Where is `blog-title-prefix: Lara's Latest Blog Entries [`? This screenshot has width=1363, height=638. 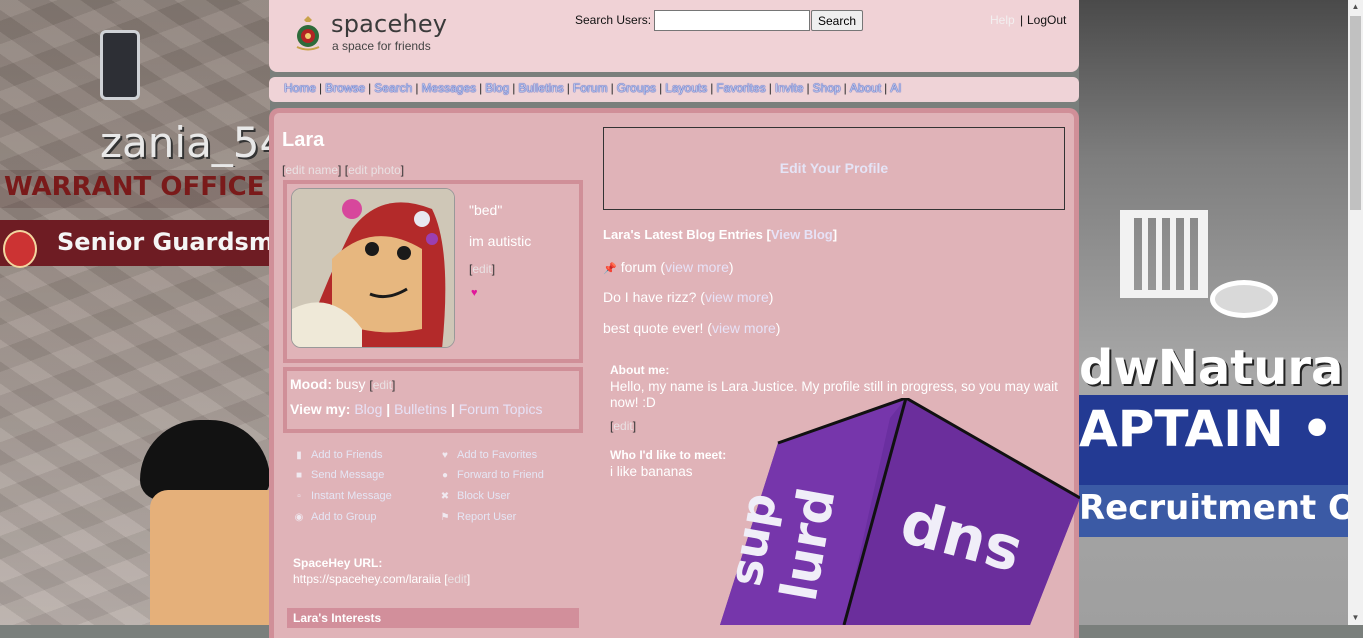
blog-title-prefix: Lara's Latest Blog Entries [ is located at coordinates (687, 234).